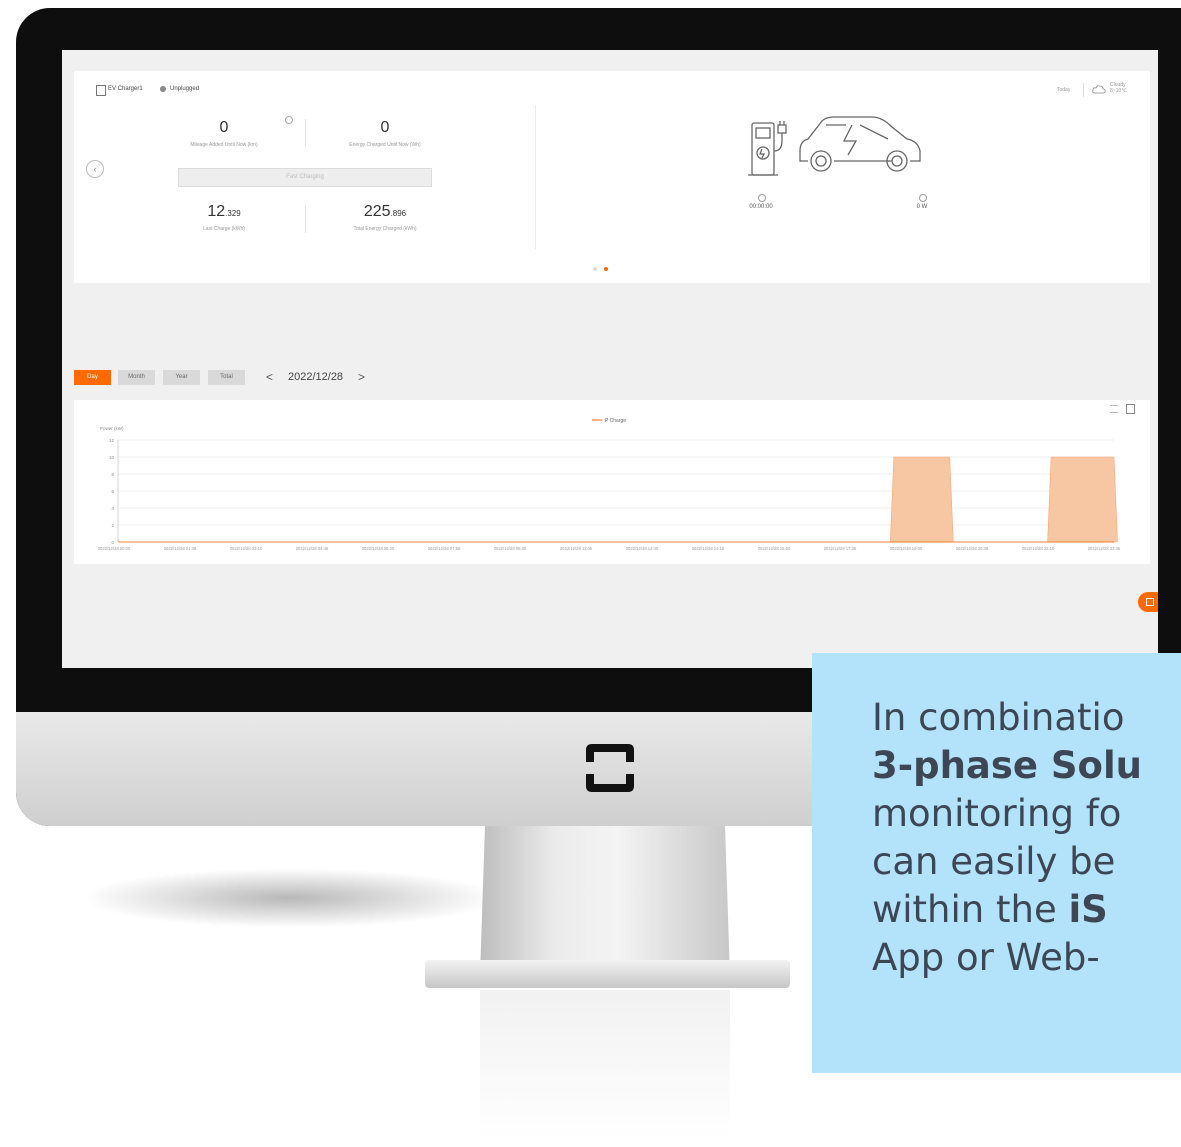 This screenshot has height=1147, width=1181. Describe the element at coordinates (615, 421) in the screenshot. I see `legend-label: P Charge` at that location.